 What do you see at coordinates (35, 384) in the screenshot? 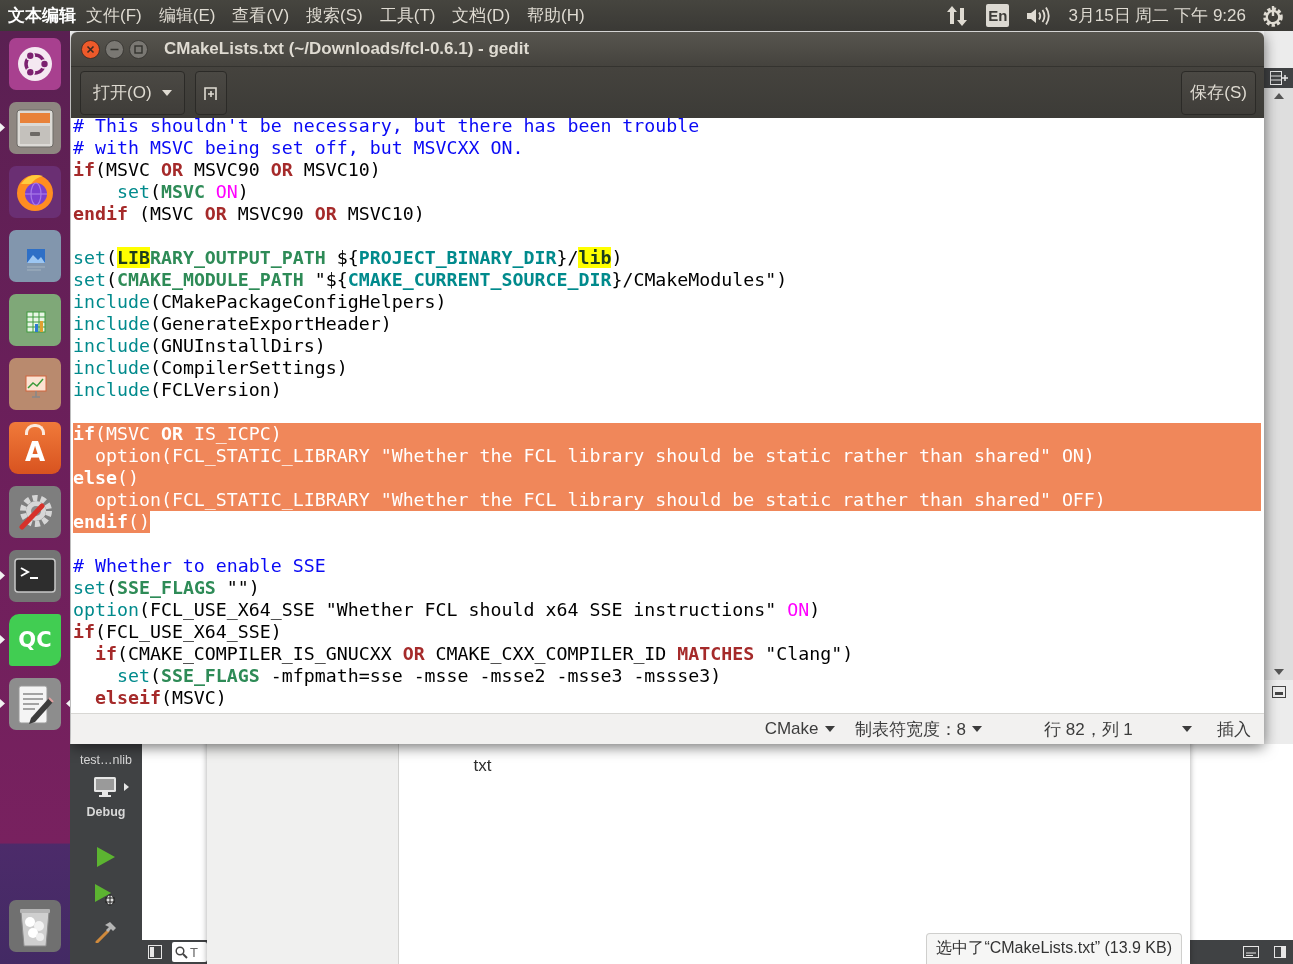
I see `presentation-icon` at bounding box center [35, 384].